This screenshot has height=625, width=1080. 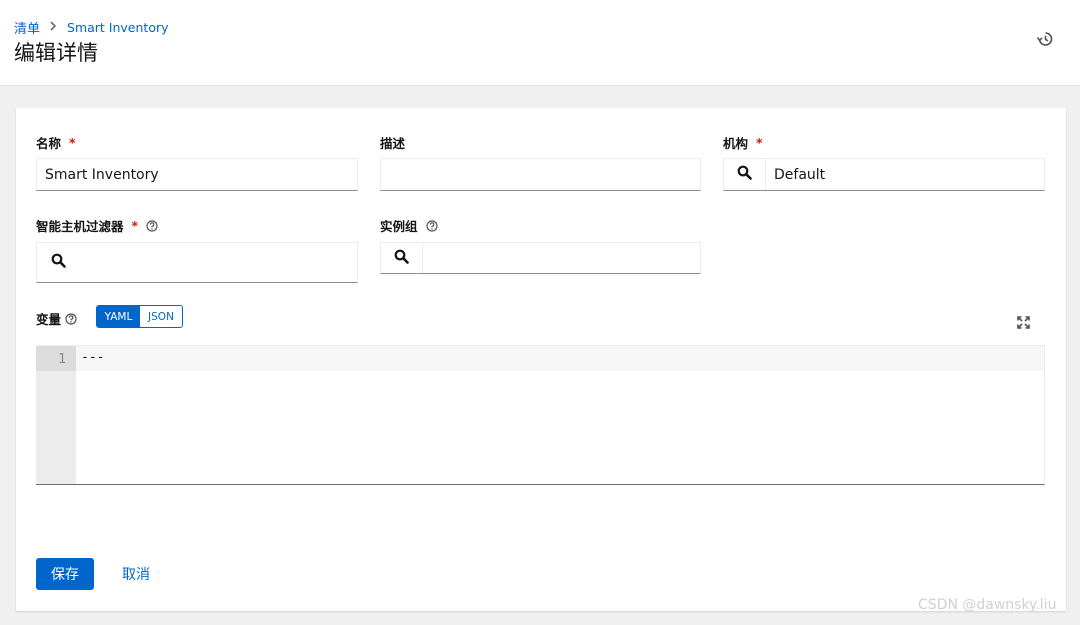 I want to click on variables-label: 变量, so click(x=56, y=318).